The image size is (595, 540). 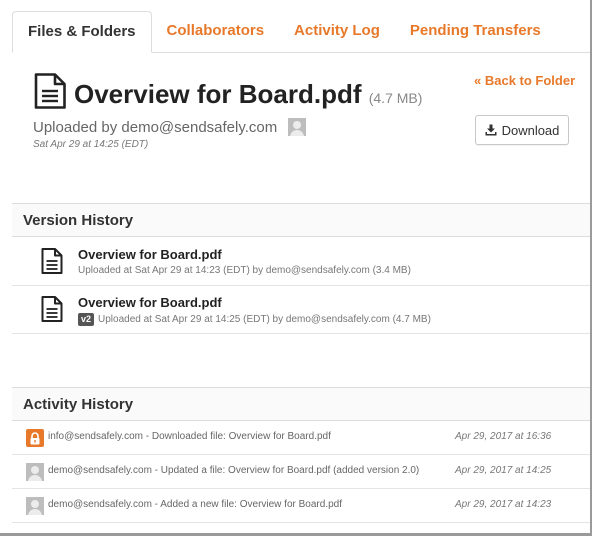 What do you see at coordinates (91, 144) in the screenshot?
I see `uploaded-date: Sat Apr 29 at 14:25 (EDT)` at bounding box center [91, 144].